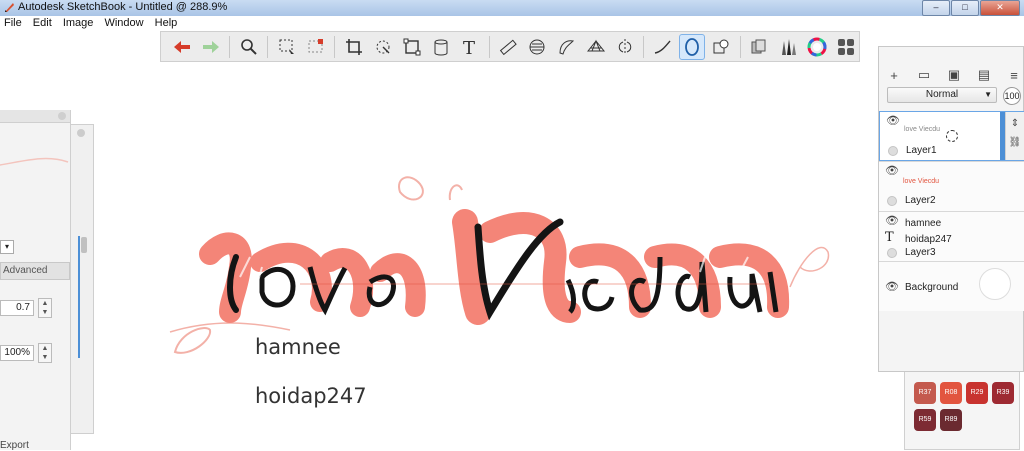 The width and height of the screenshot is (1024, 451). I want to click on transform-button, so click(382, 47).